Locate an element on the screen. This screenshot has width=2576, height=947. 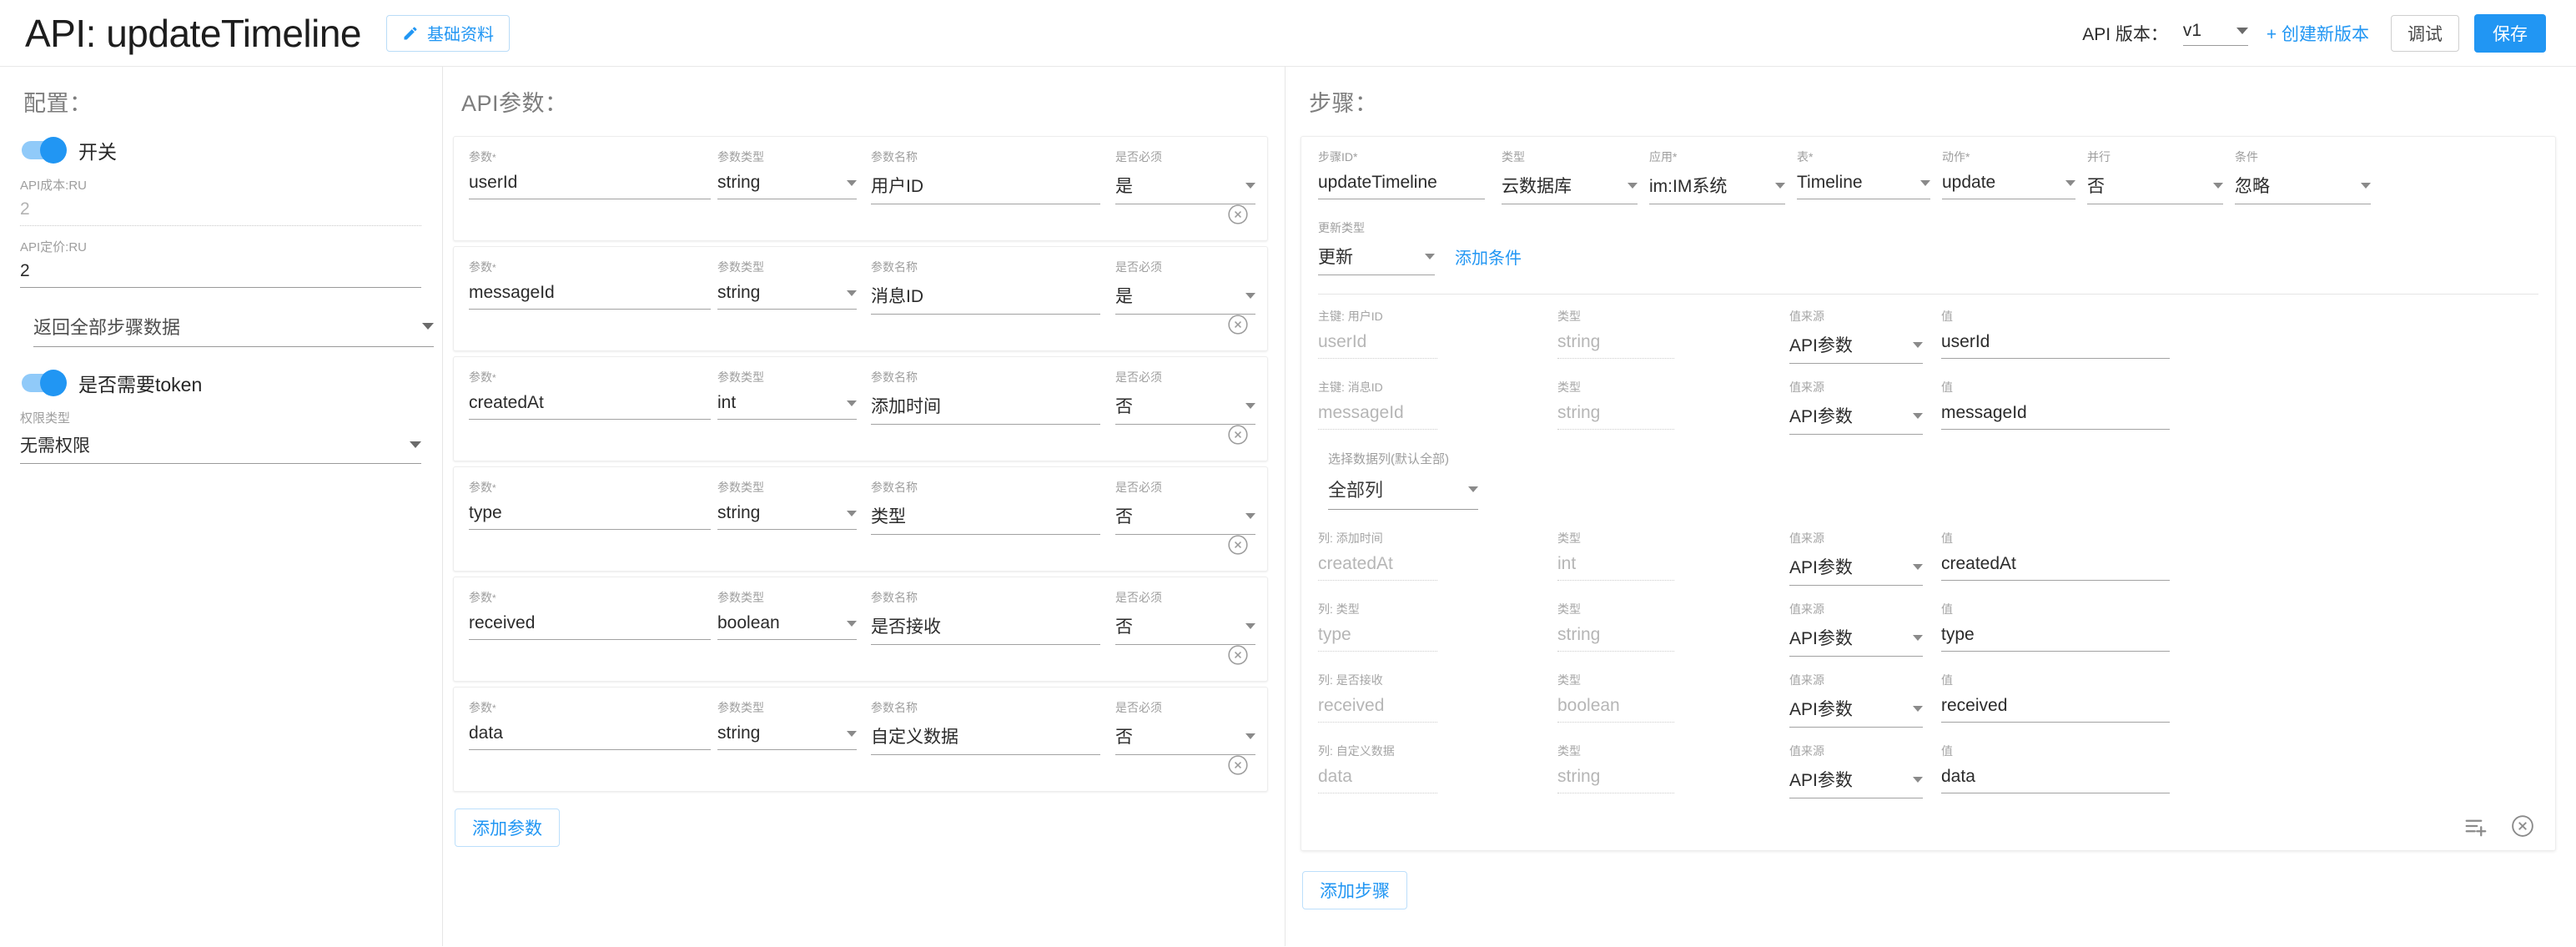
step-condition-select: 条件 忽略 is located at coordinates (2303, 176).